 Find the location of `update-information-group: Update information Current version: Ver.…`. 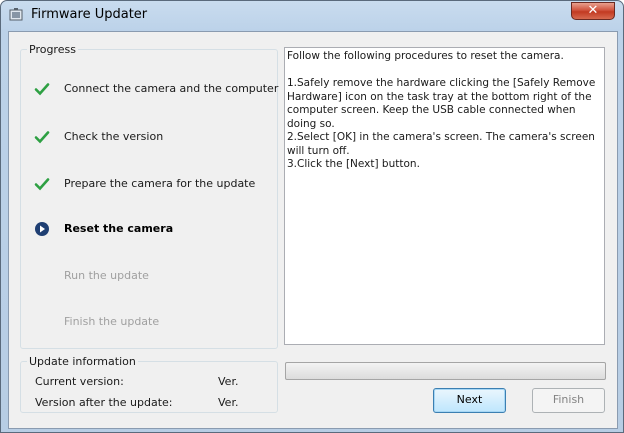

update-information-group: Update information Current version: Ver.… is located at coordinates (149, 384).